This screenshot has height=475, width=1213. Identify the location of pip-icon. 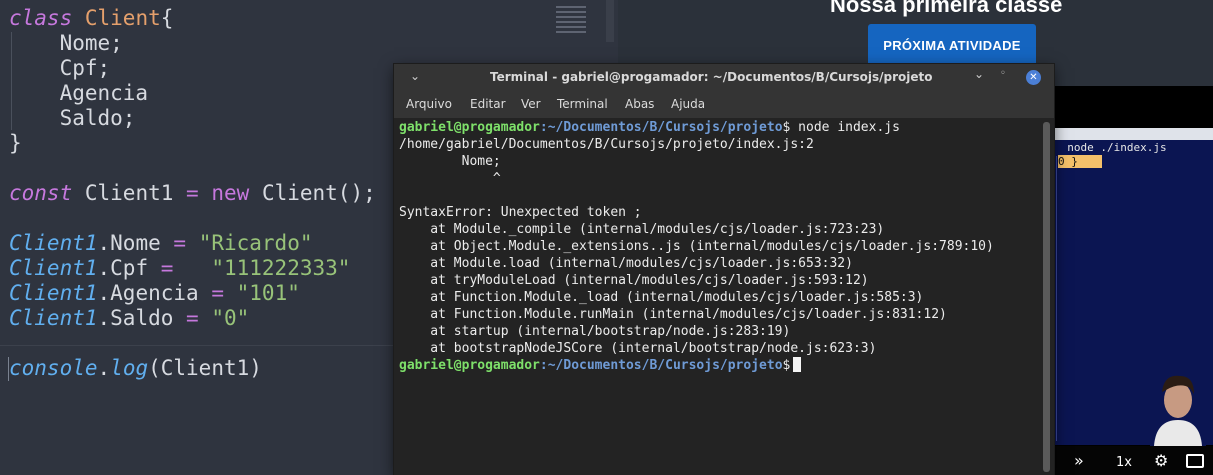
(1195, 461).